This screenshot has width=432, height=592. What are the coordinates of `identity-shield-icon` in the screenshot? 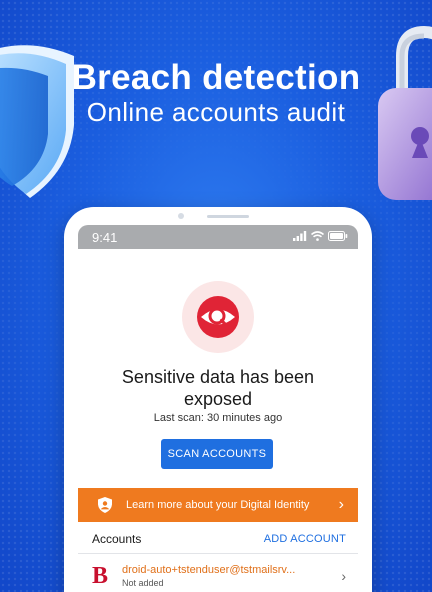 It's located at (105, 505).